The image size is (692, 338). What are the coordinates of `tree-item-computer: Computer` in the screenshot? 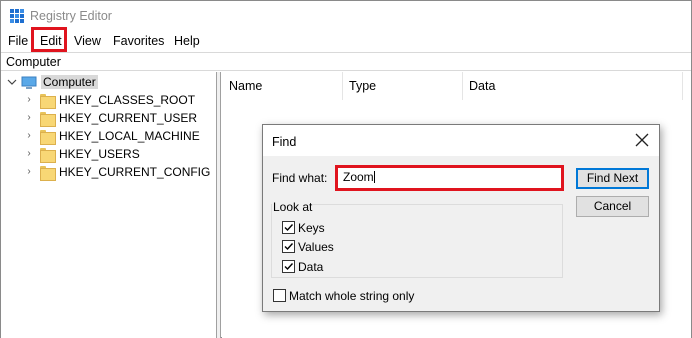 It's located at (108, 83).